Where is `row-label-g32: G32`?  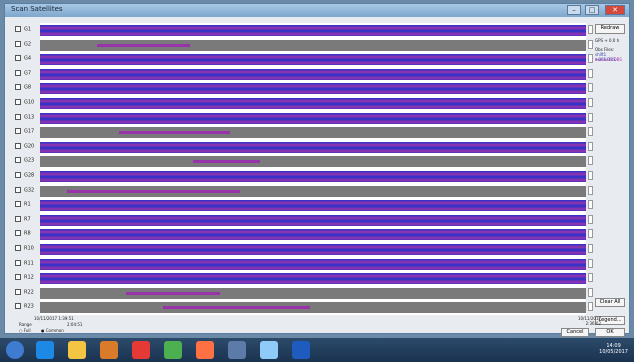
row-label-g32: G32 is located at coordinates (24, 189).